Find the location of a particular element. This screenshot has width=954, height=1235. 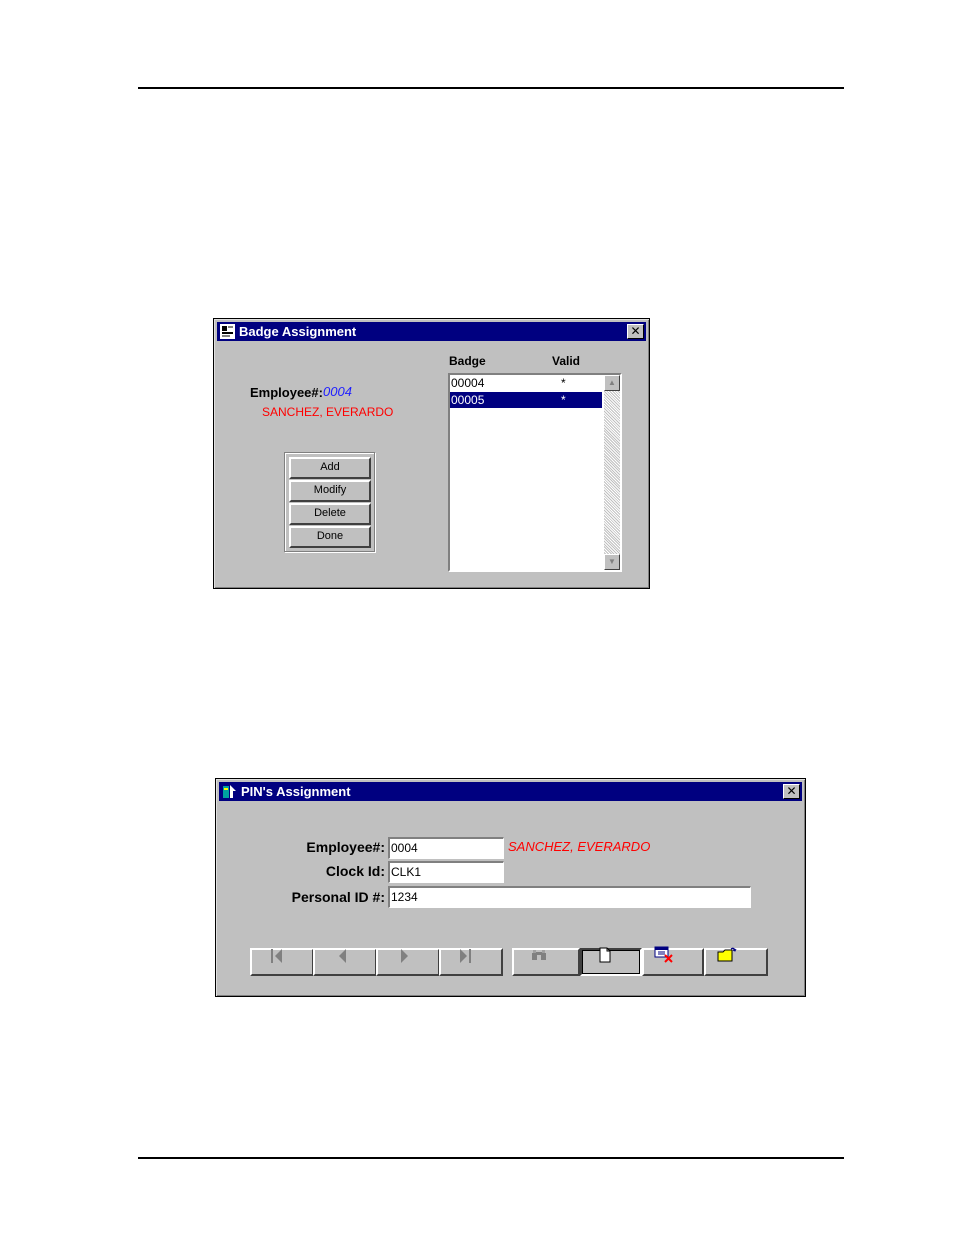

scroll-up-button: ▲ is located at coordinates (612, 383).